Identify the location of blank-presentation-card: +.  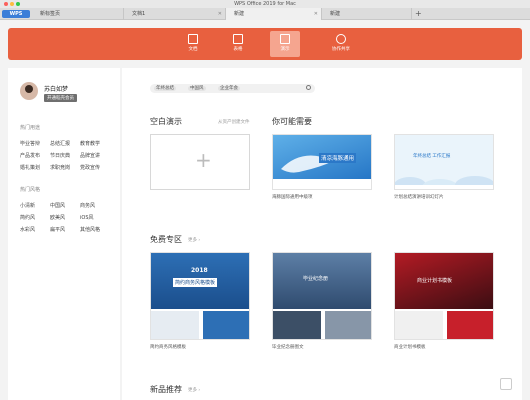
(200, 162).